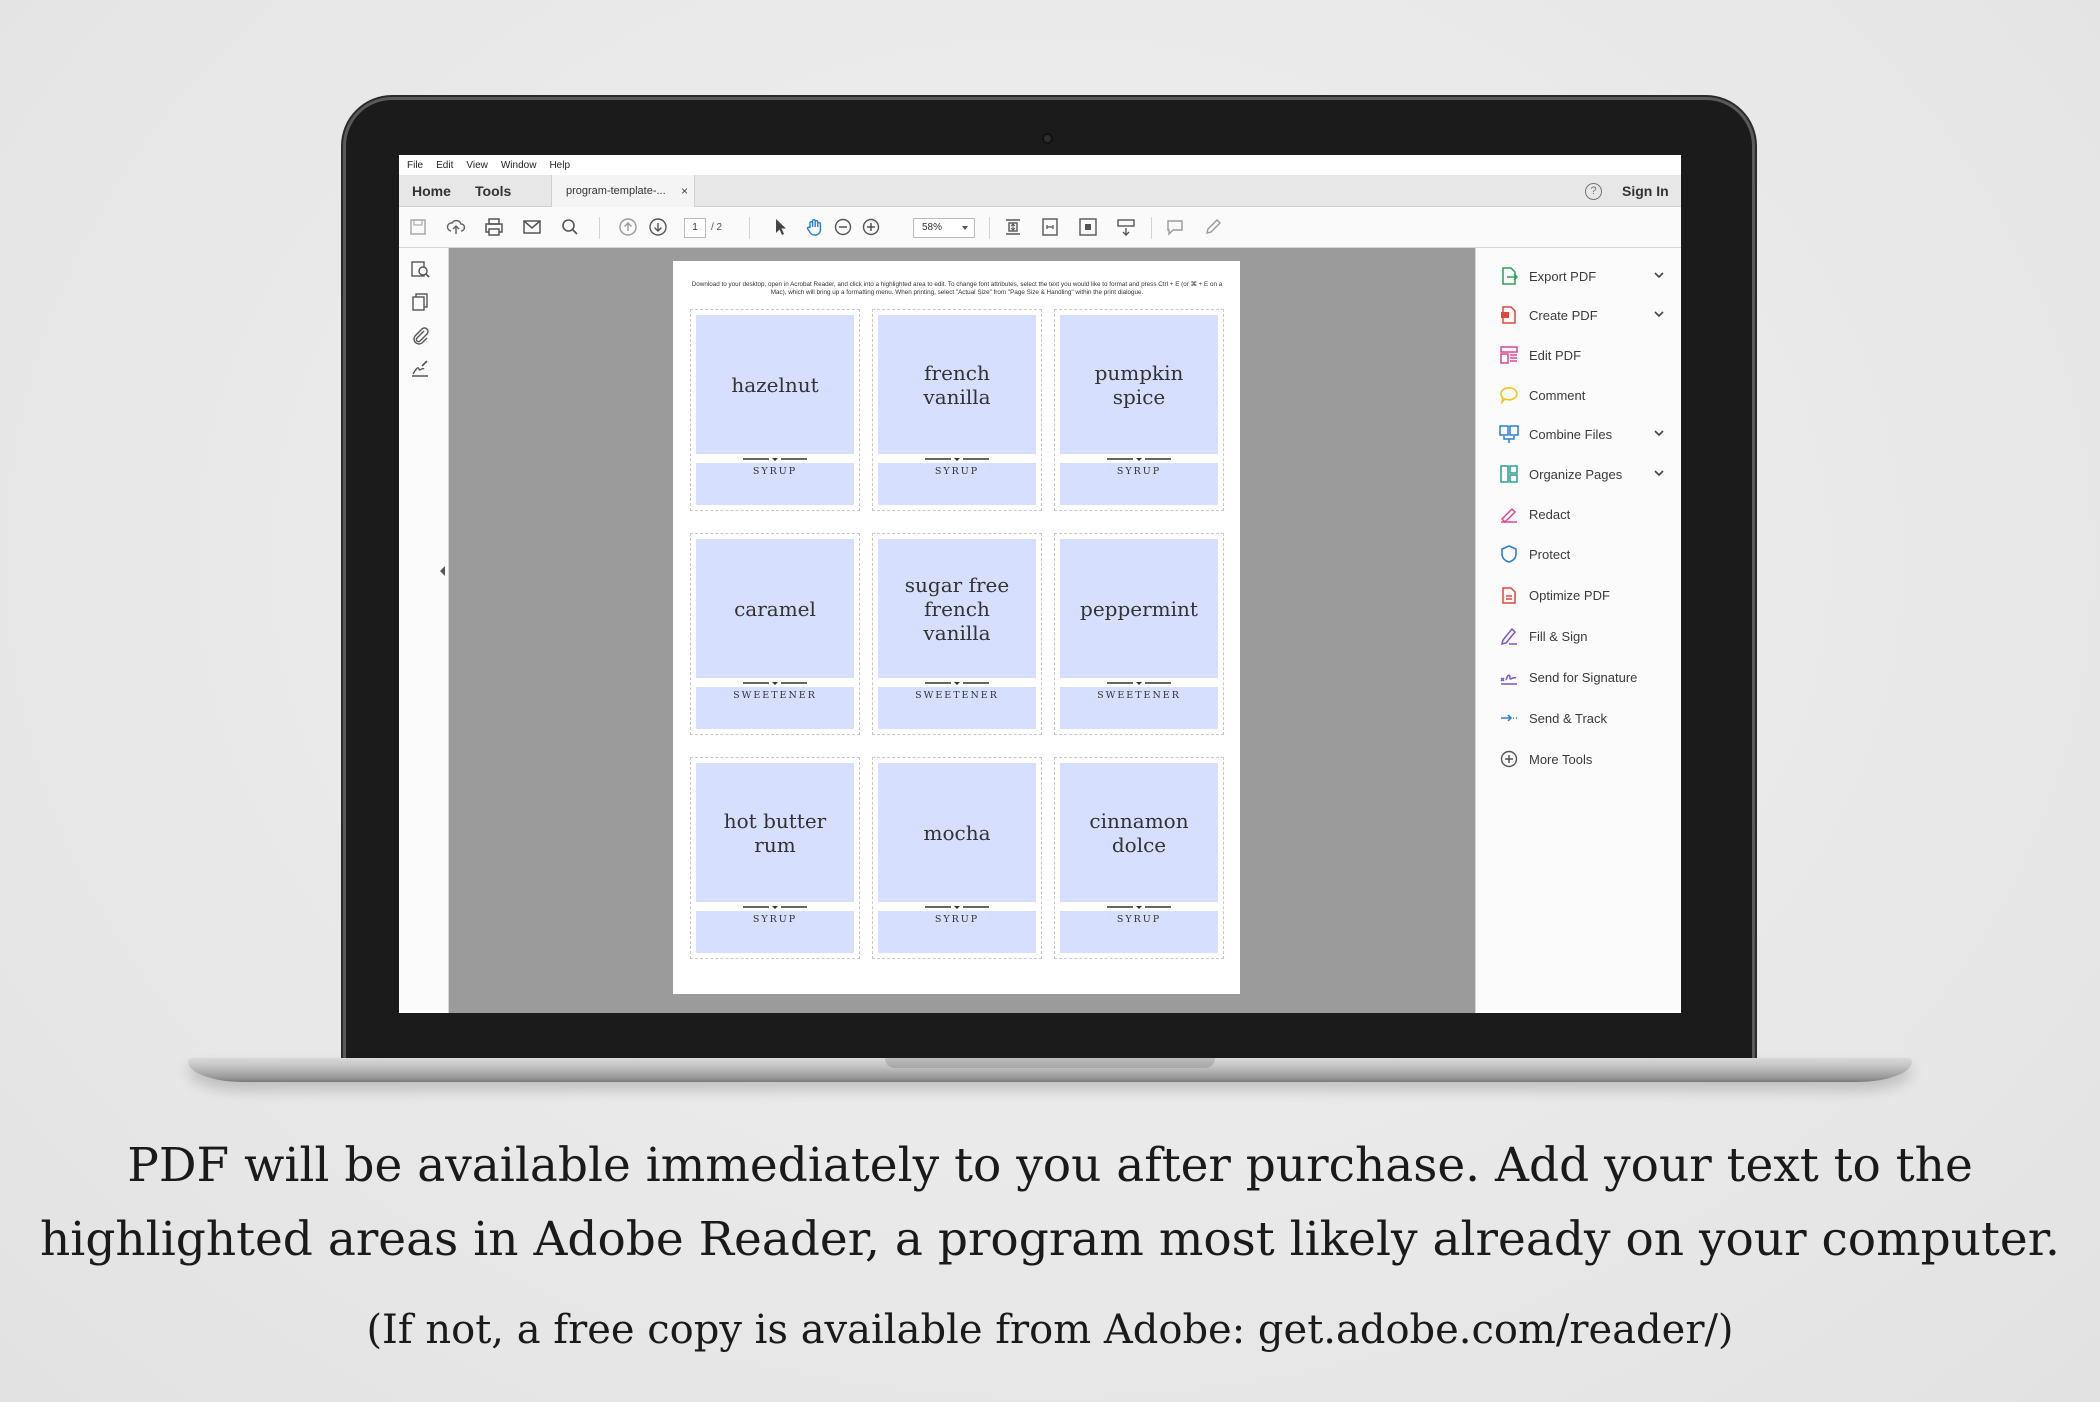  Describe the element at coordinates (1563, 315) in the screenshot. I see `tool-label: Create PDF` at that location.